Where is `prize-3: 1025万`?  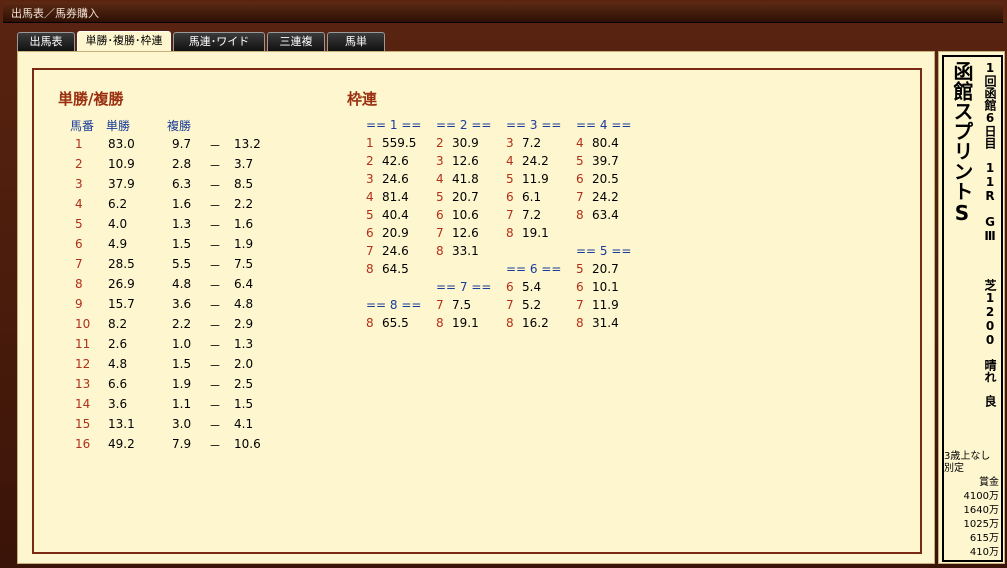 prize-3: 1025万 is located at coordinates (981, 524).